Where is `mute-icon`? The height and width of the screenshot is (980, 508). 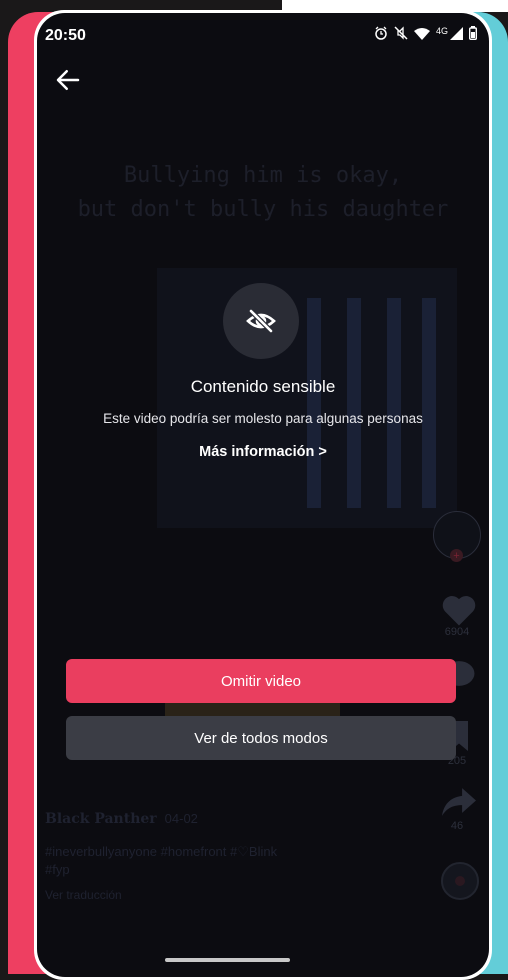 mute-icon is located at coordinates (401, 33).